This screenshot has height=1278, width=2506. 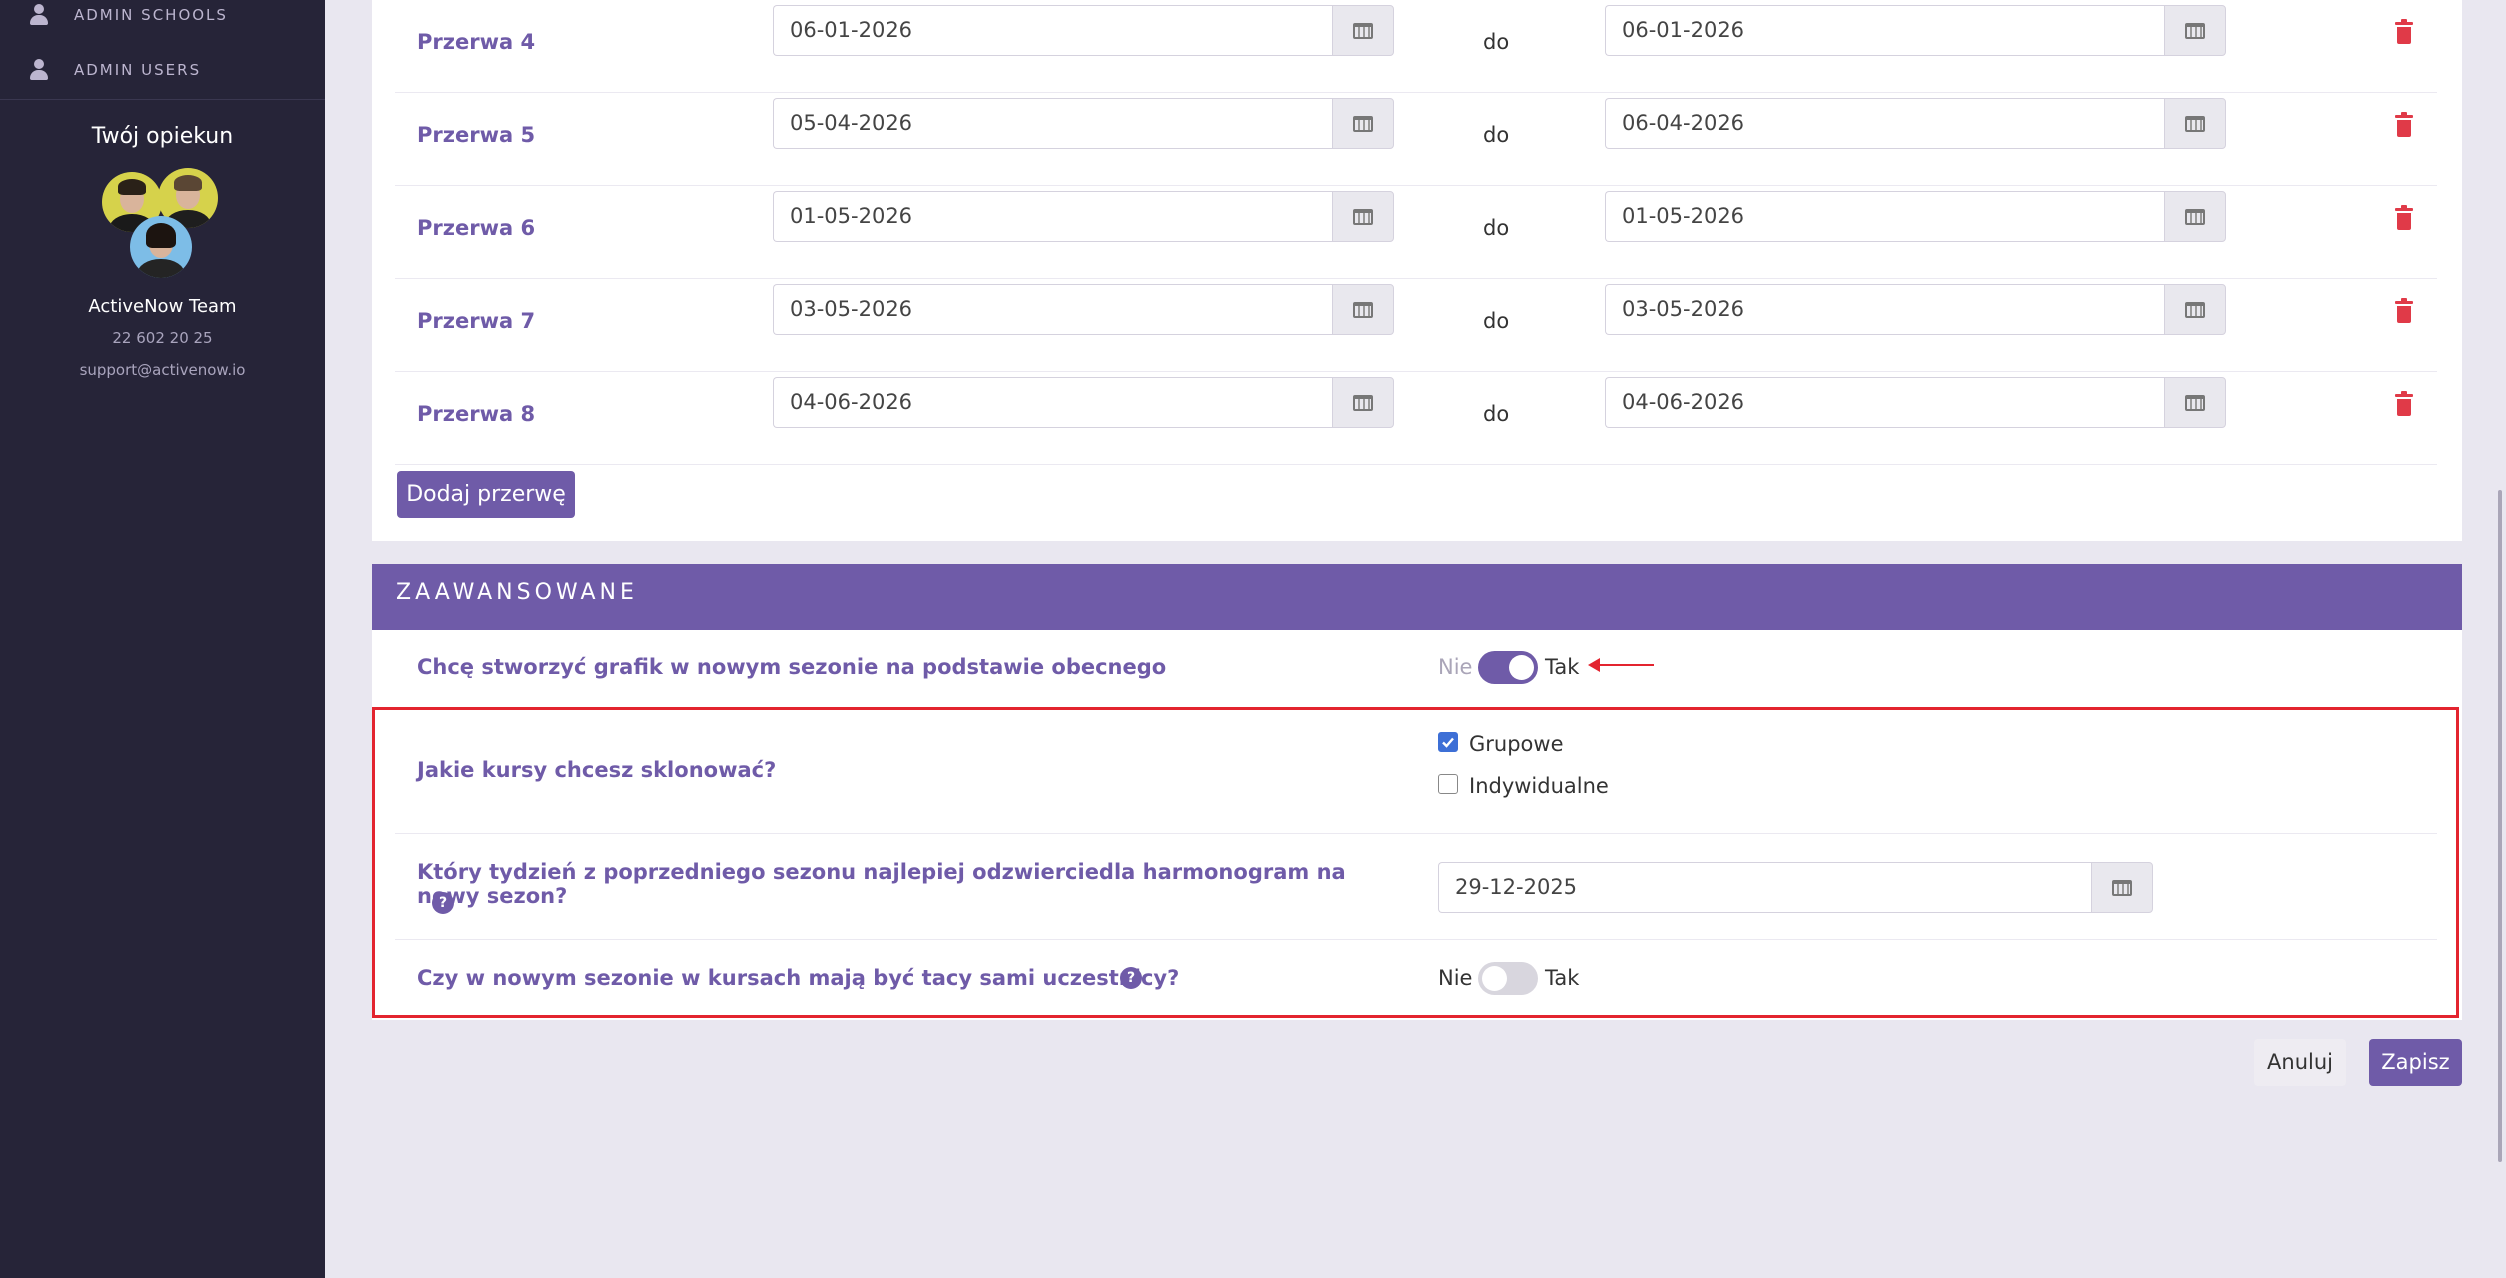 What do you see at coordinates (476, 321) in the screenshot?
I see `break-label: Przerwa 7` at bounding box center [476, 321].